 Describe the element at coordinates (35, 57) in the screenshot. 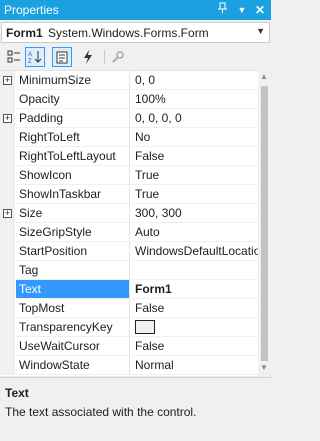

I see `alphabetical-icon: AZ` at that location.